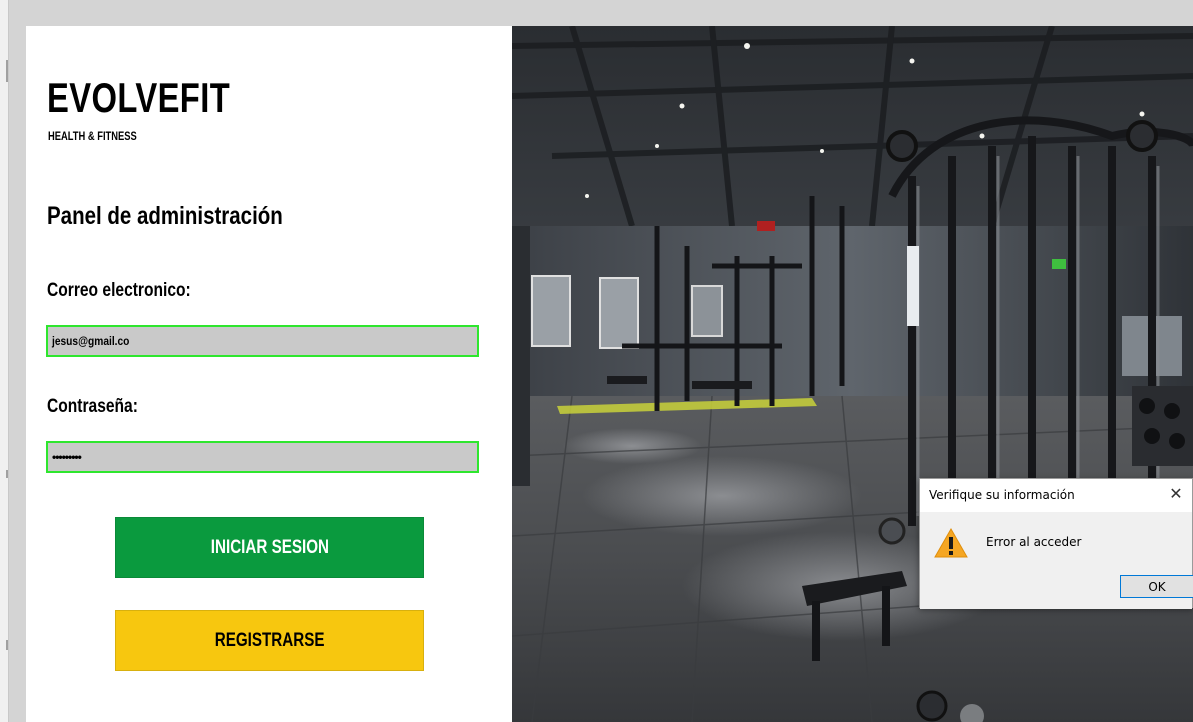  Describe the element at coordinates (1034, 542) in the screenshot. I see `dialog-message: Error al acceder` at that location.